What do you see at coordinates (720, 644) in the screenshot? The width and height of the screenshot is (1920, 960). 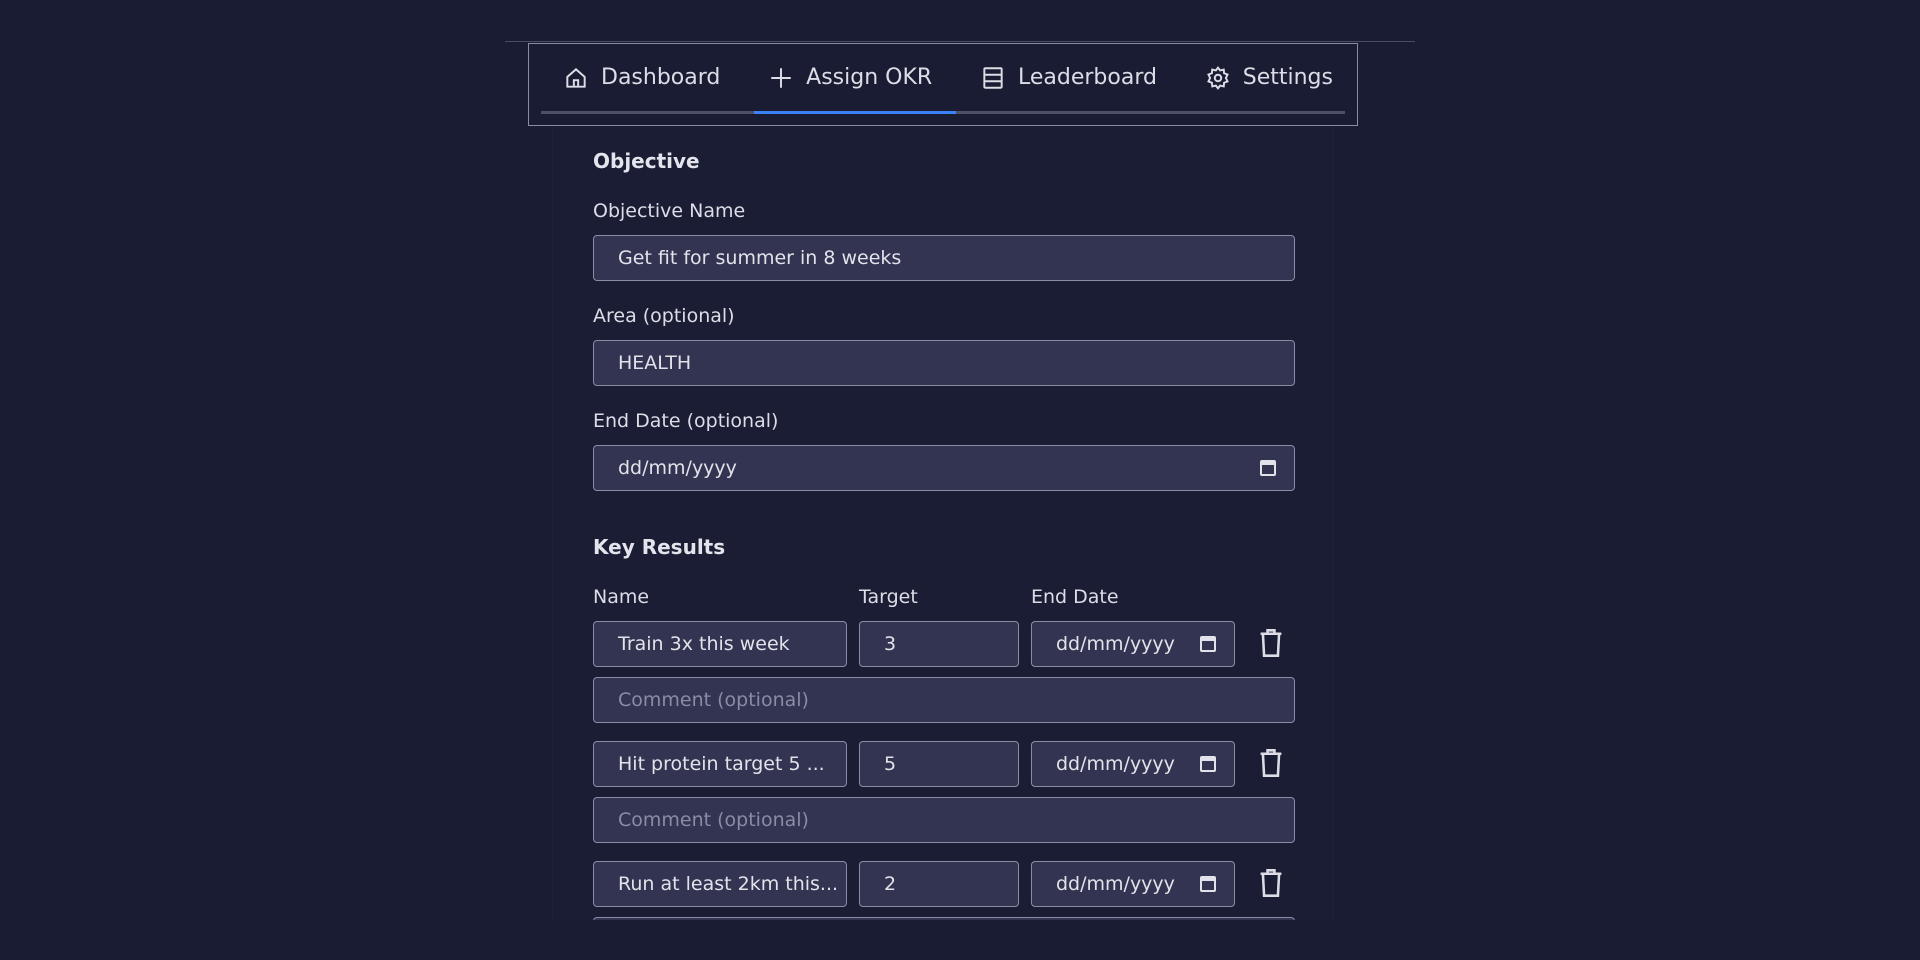 I see `kr-name-input: Train 3x this week` at bounding box center [720, 644].